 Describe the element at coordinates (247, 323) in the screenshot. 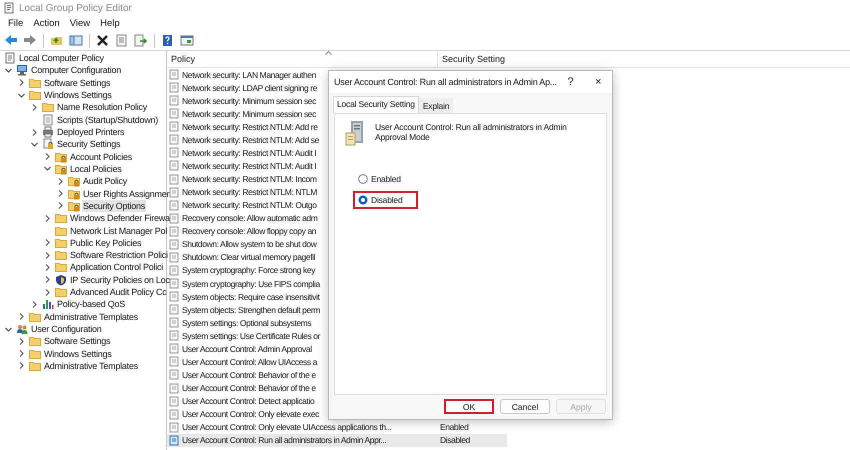

I see `policy-name: System settings: Optional subsystems` at that location.